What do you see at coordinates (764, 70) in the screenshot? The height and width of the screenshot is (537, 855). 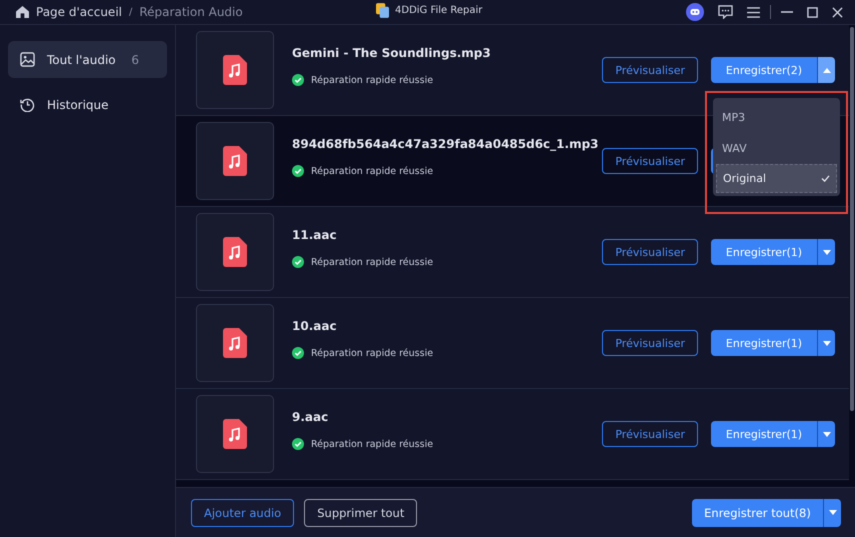 I see `save-button: Enregistrer(2)` at bounding box center [764, 70].